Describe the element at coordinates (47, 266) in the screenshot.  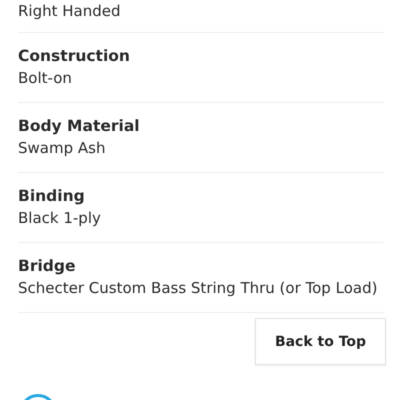
I see `spec-label: Bridge` at that location.